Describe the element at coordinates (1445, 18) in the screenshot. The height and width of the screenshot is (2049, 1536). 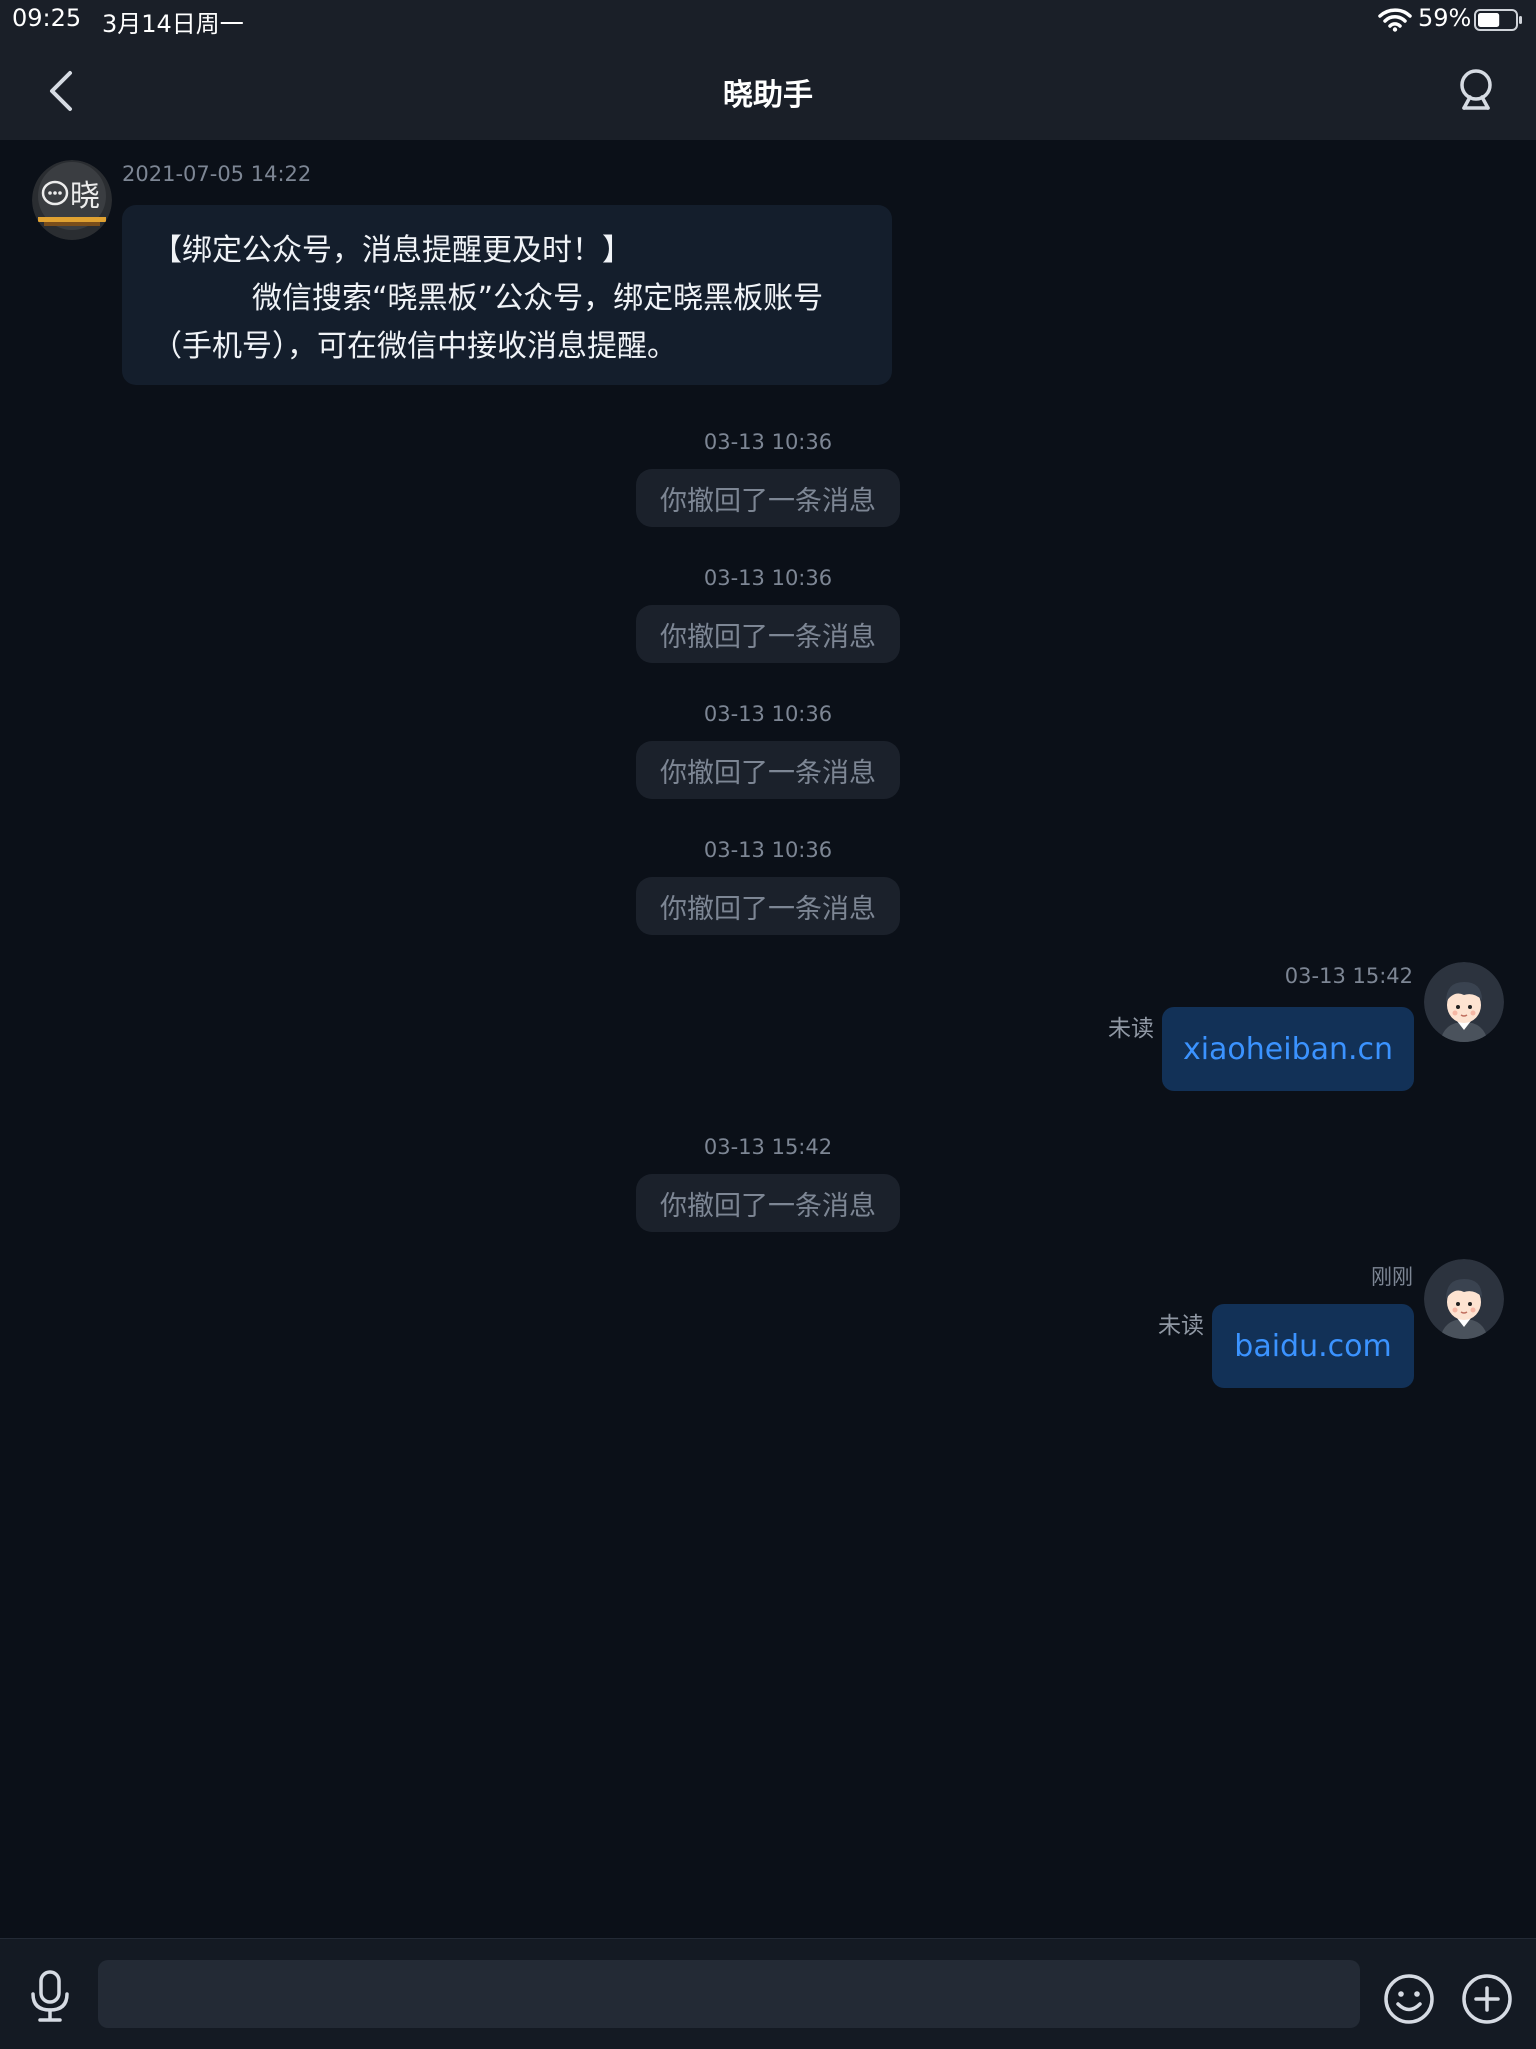
I see `battery-percent: 59%` at that location.